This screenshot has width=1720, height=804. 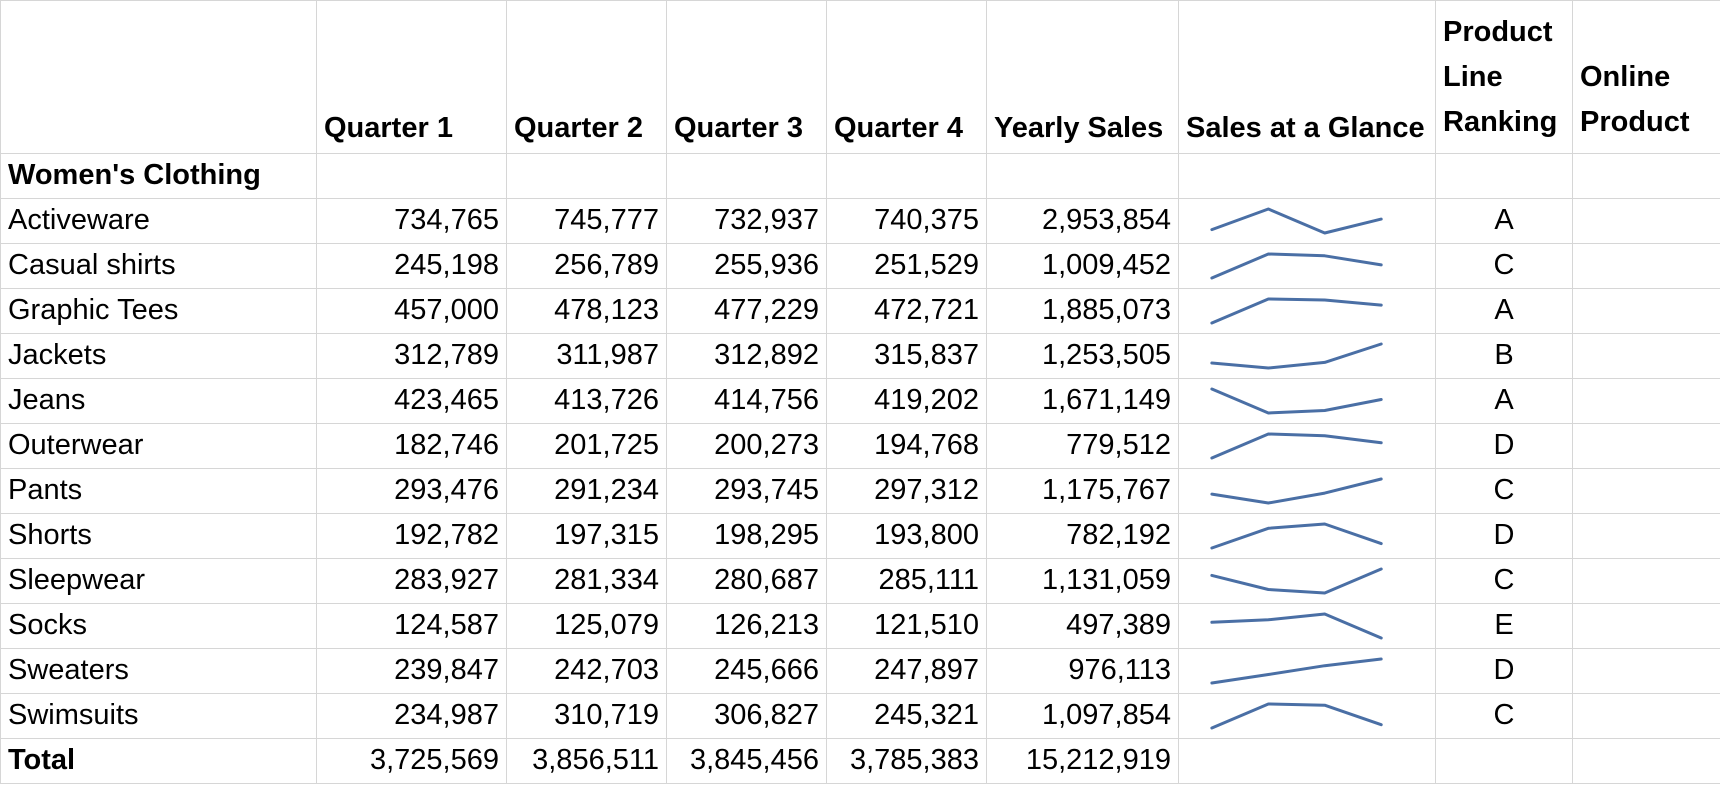 I want to click on q1-cell: 234,987, so click(x=411, y=716).